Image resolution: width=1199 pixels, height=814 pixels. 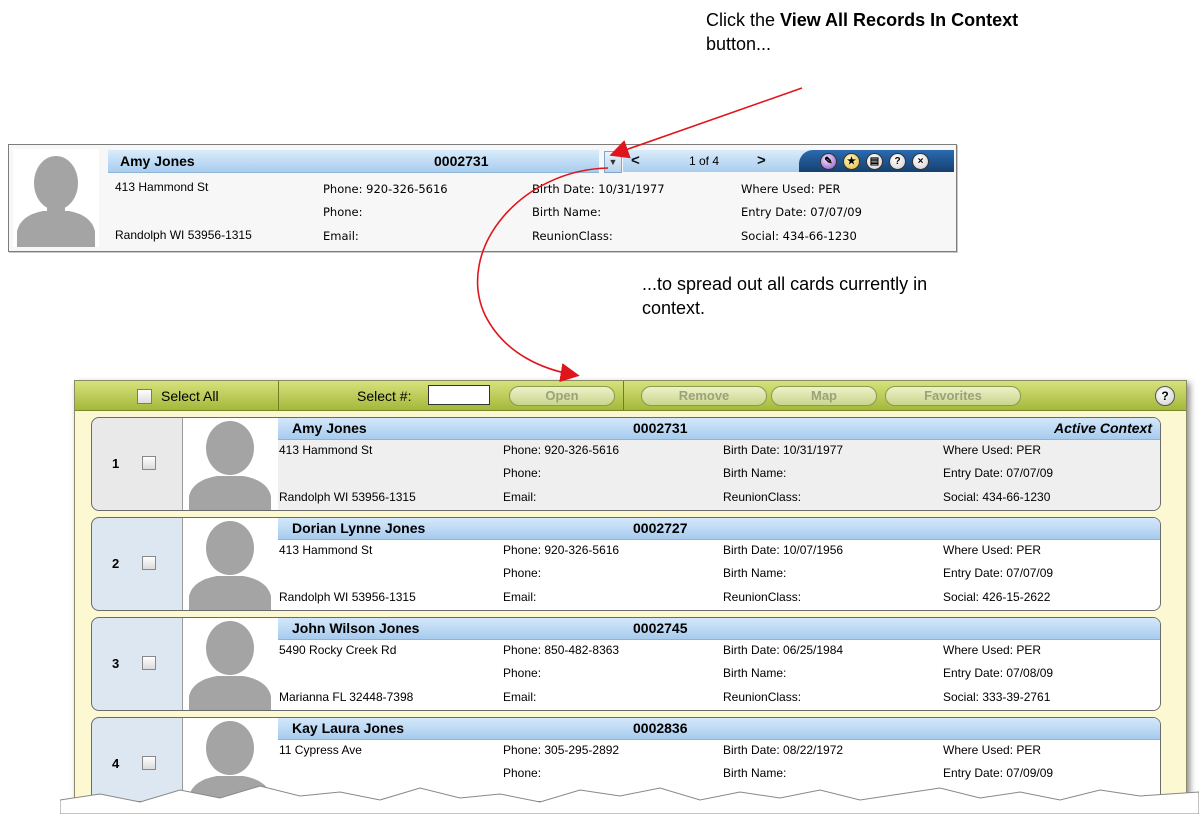 I want to click on annotation-arrows, so click(x=639, y=235).